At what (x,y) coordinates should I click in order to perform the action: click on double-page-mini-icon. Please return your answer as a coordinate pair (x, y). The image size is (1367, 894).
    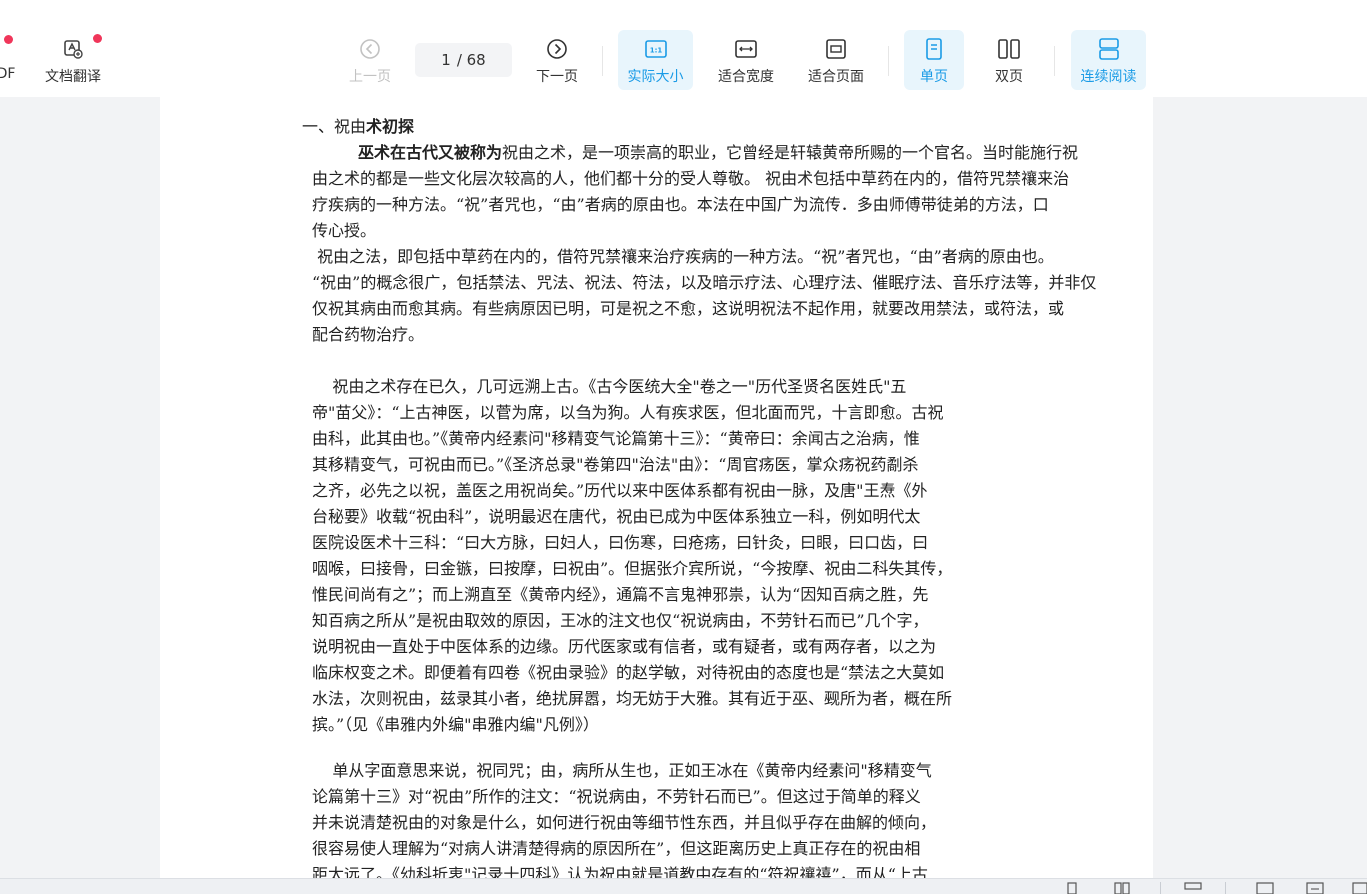
    Looking at the image, I should click on (1122, 888).